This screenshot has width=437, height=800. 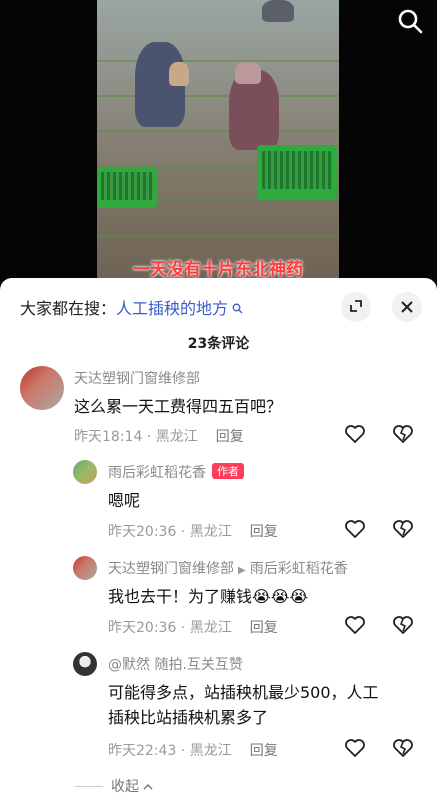 What do you see at coordinates (299, 569) in the screenshot?
I see `reply-to-username: 雨后彩虹稻花香` at bounding box center [299, 569].